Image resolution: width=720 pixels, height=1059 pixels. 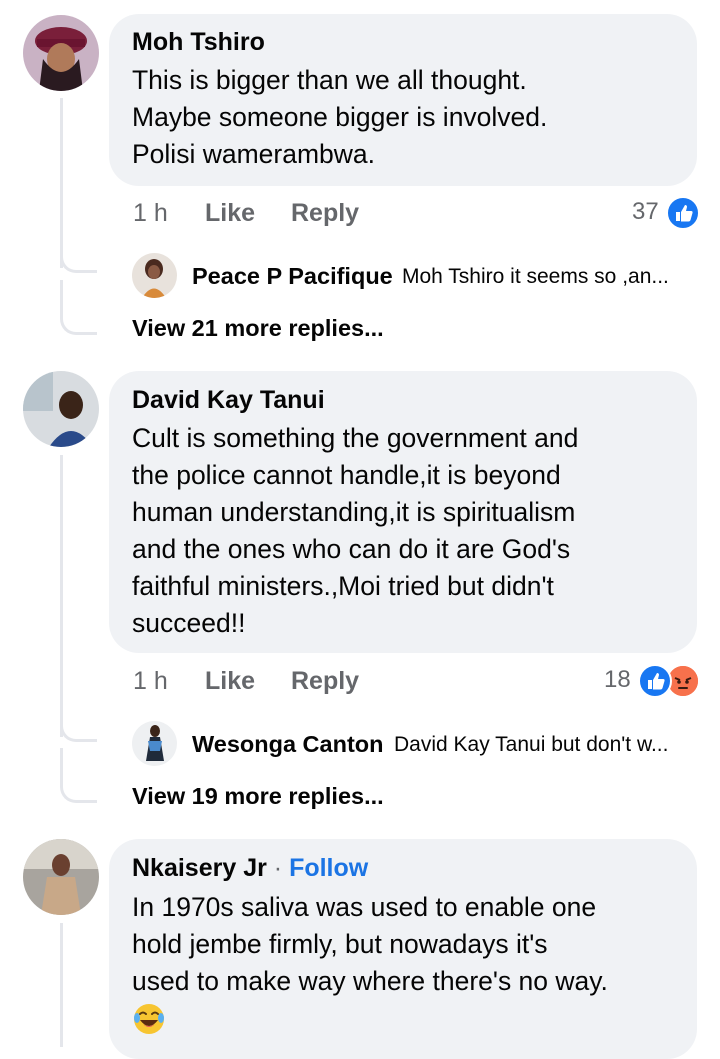 What do you see at coordinates (61, 877) in the screenshot?
I see `avatar-nkaisery-jr` at bounding box center [61, 877].